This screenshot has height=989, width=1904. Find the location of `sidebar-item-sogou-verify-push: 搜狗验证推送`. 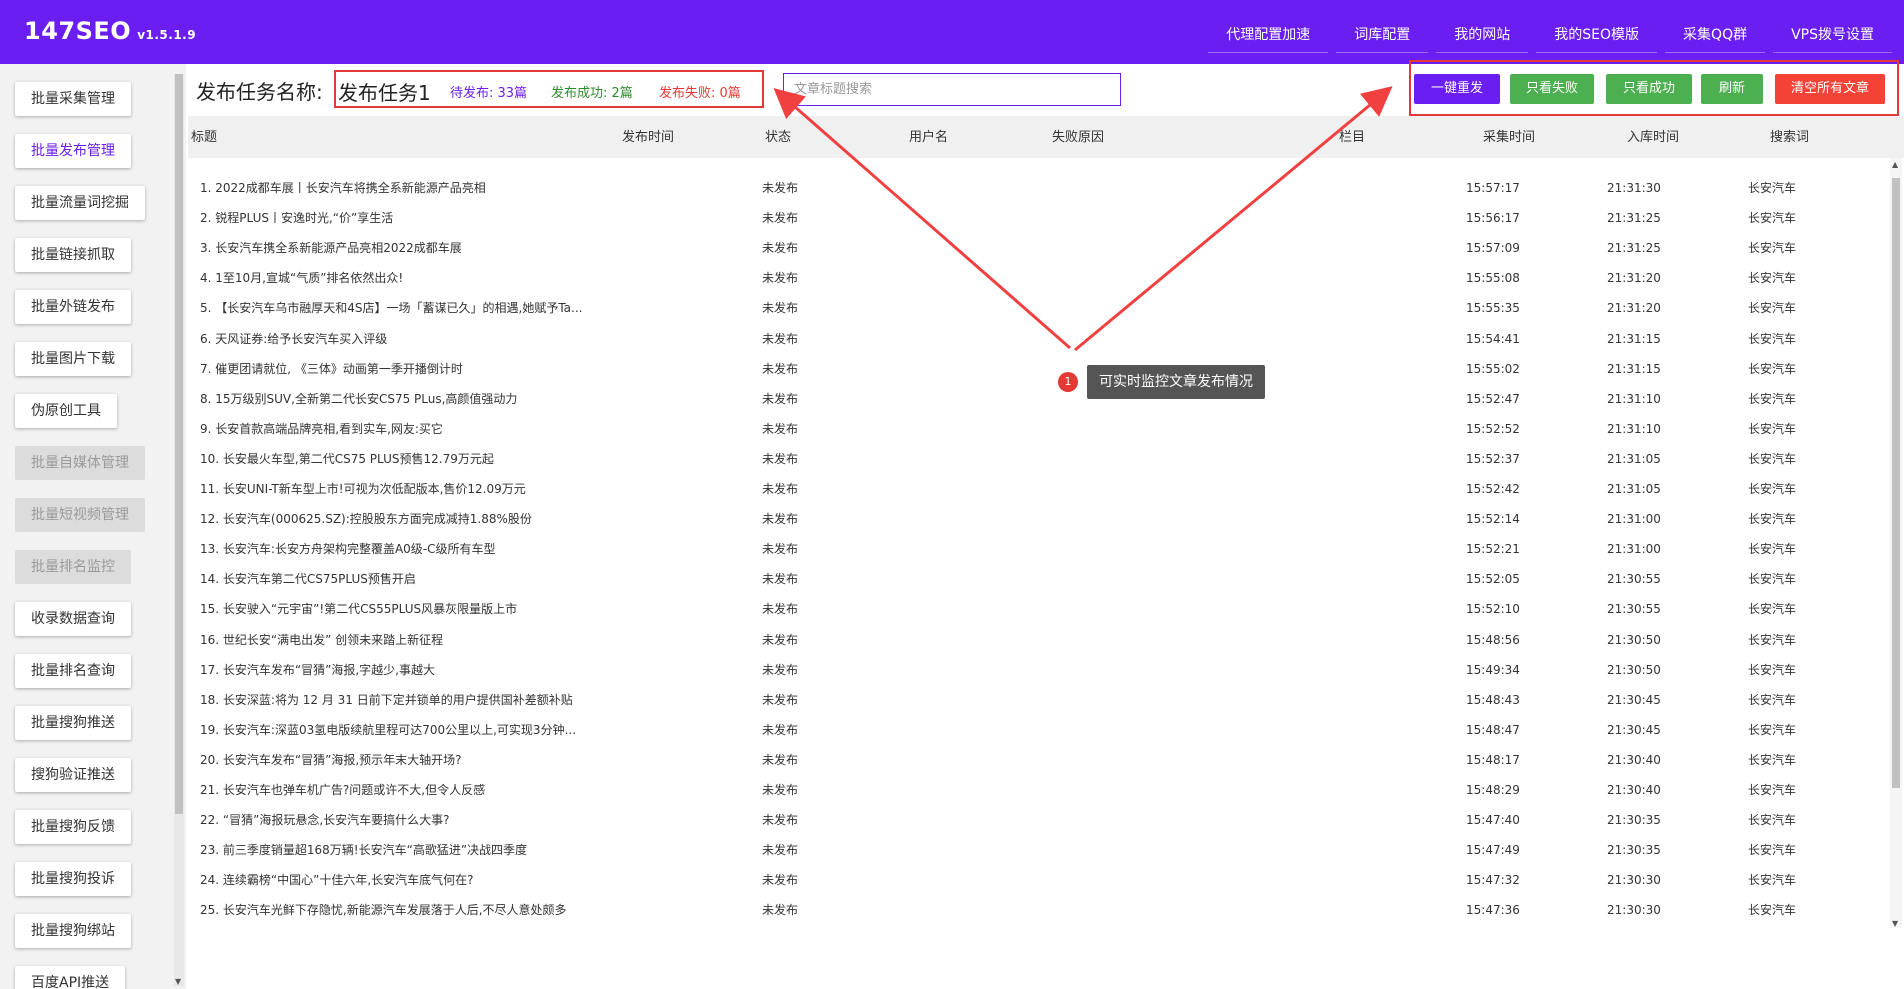

sidebar-item-sogou-verify-push: 搜狗验证推送 is located at coordinates (73, 775).